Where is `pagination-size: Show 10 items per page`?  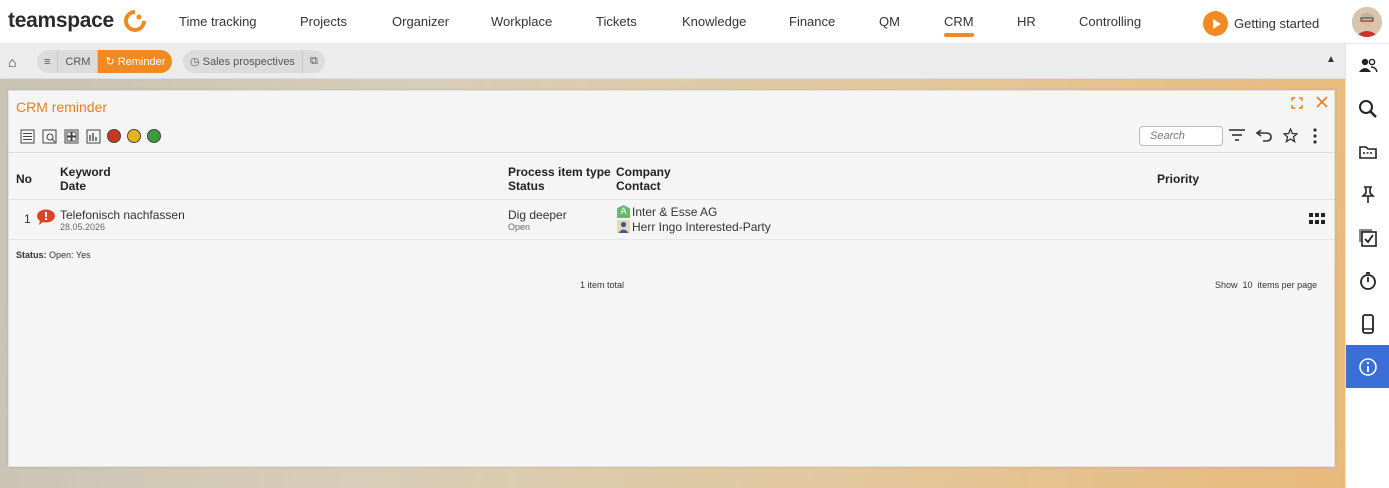
pagination-size: Show 10 items per page is located at coordinates (1266, 285).